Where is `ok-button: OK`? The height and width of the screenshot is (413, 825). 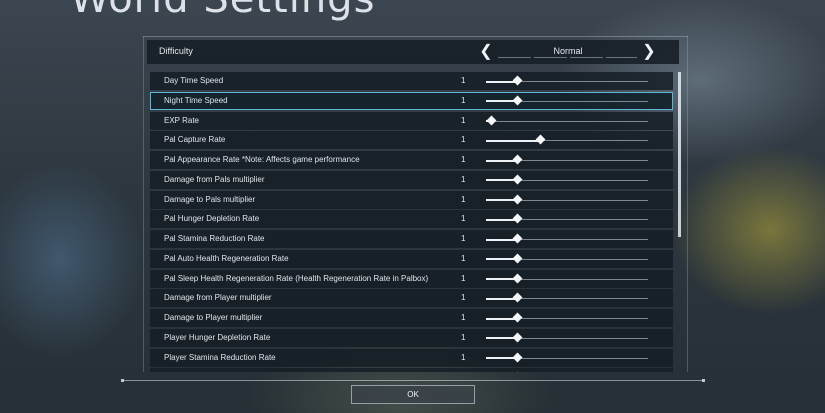 ok-button: OK is located at coordinates (413, 394).